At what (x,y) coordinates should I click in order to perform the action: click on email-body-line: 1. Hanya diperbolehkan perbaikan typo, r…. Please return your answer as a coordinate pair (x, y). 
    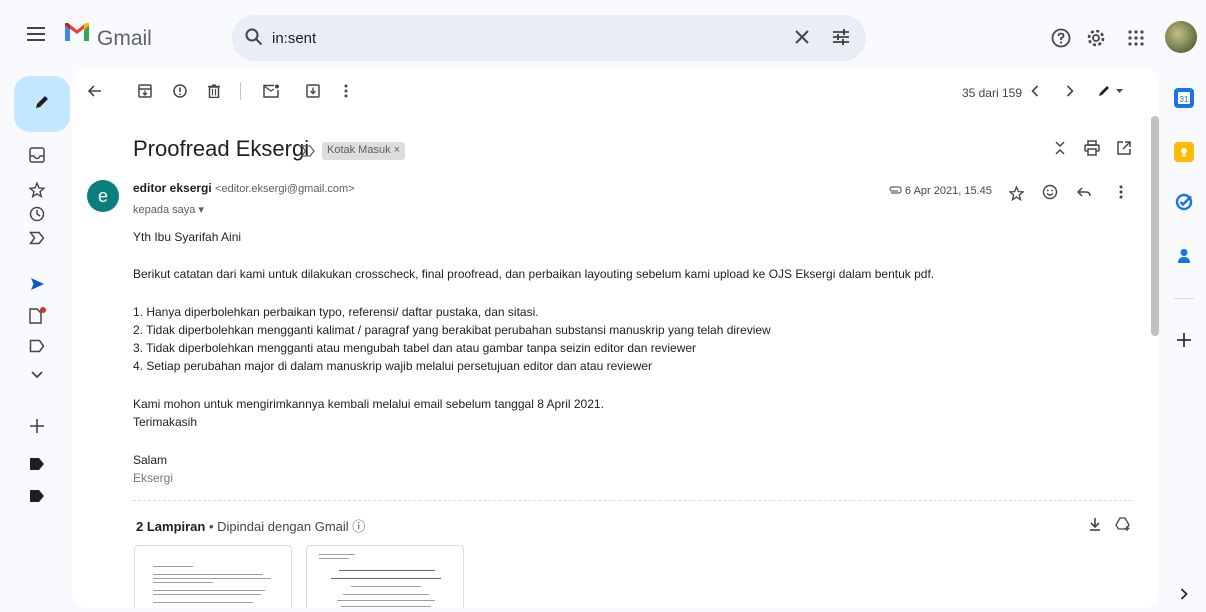
    Looking at the image, I should click on (336, 312).